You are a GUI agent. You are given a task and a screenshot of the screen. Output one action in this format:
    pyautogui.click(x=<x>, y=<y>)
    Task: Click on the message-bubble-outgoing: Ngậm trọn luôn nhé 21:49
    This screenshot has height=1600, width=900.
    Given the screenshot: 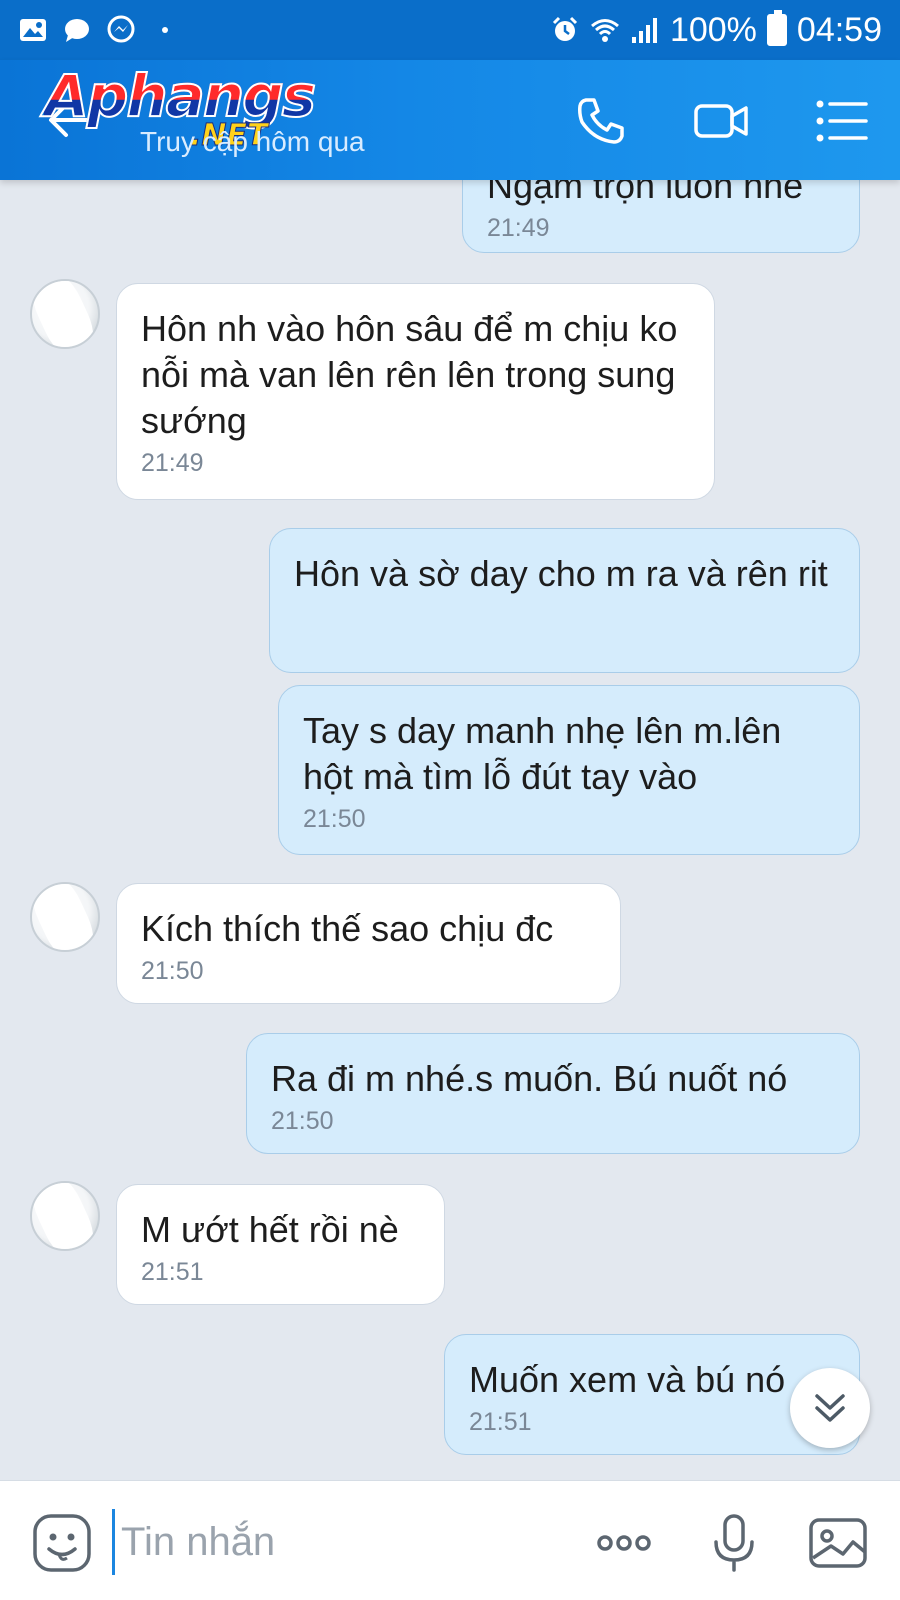 What is the action you would take?
    pyautogui.click(x=661, y=216)
    